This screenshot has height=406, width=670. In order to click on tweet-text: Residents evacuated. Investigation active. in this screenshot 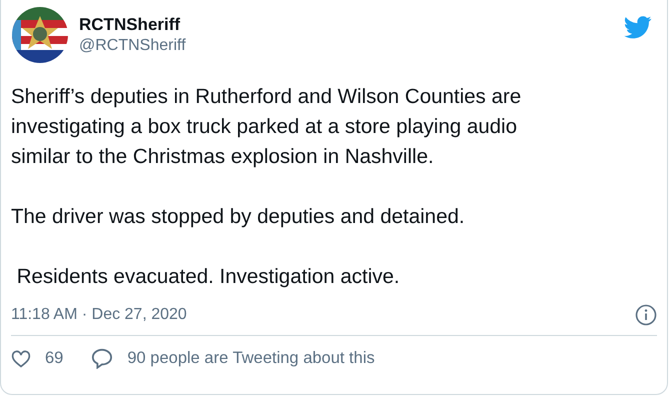, I will do `click(208, 277)`.